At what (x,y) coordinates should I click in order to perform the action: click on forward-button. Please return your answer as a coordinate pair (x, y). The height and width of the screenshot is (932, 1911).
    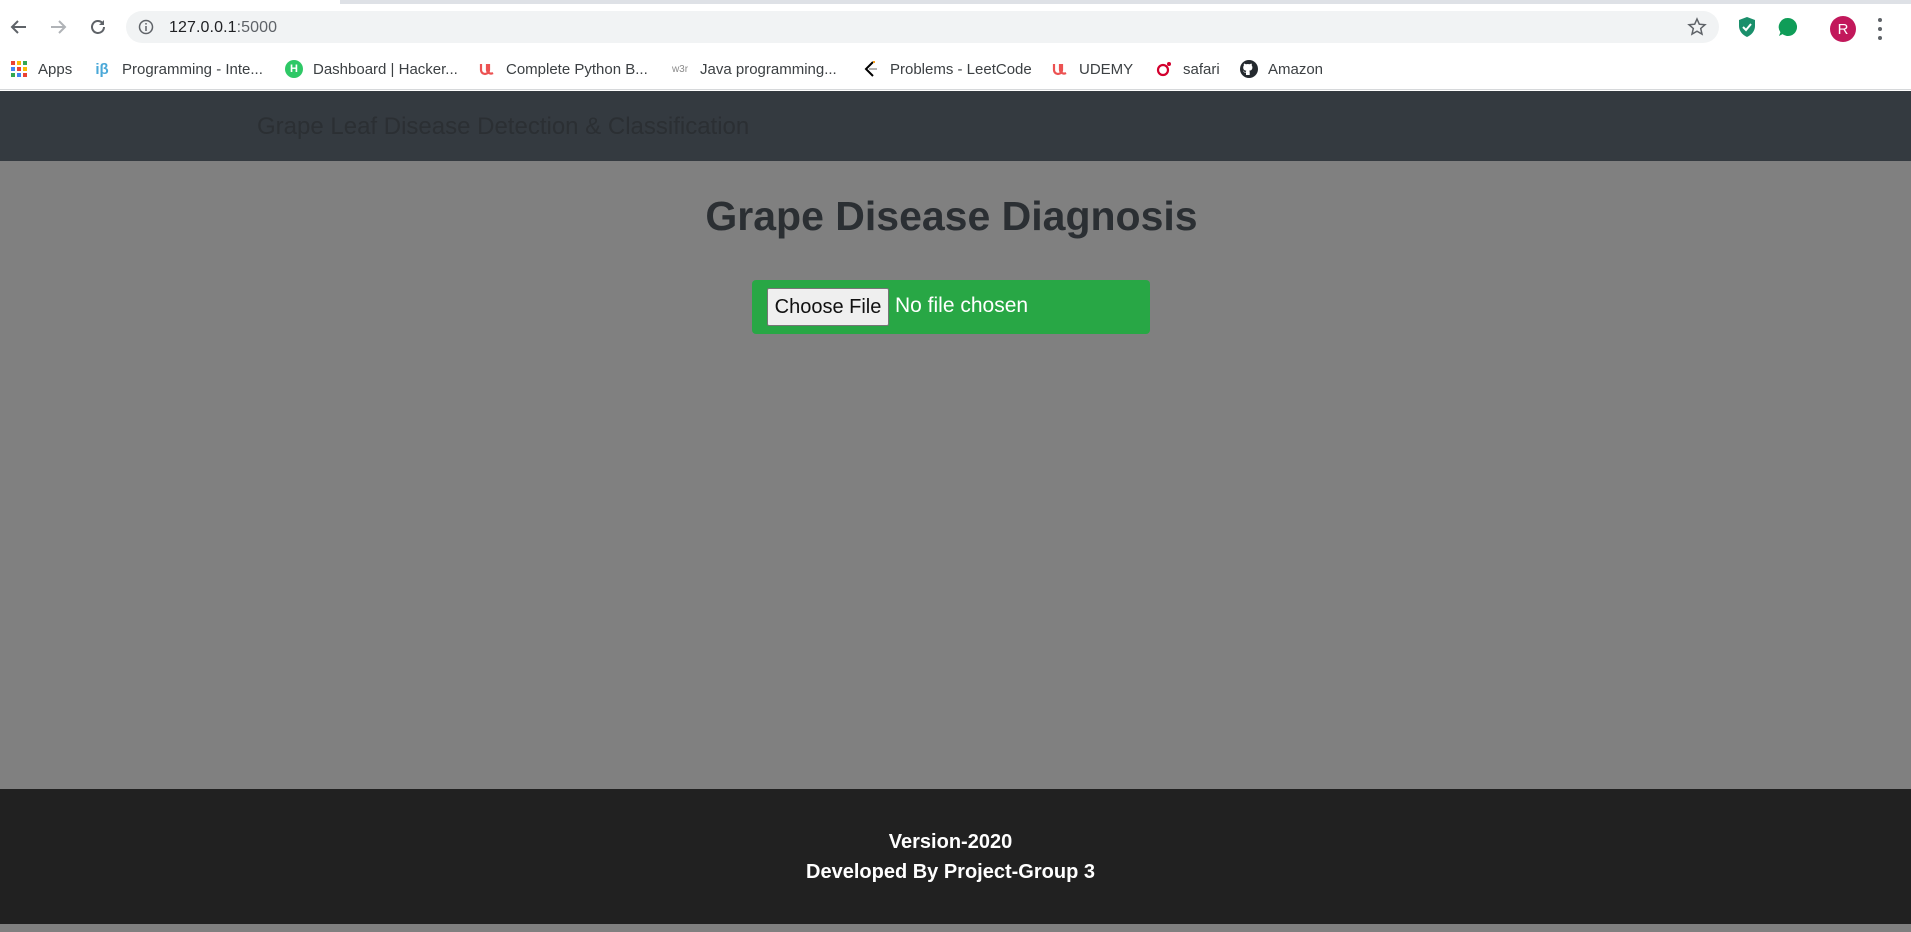
    Looking at the image, I should click on (58, 27).